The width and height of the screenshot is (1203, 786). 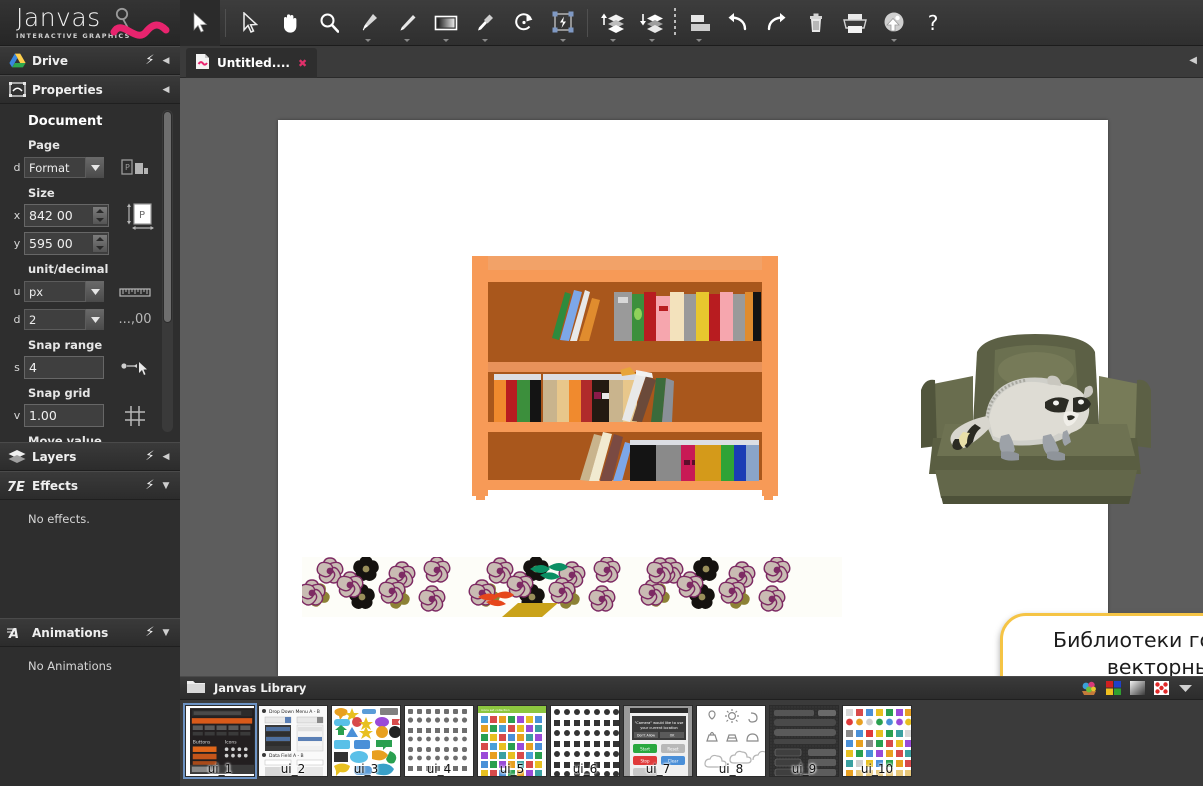 I want to click on grid-icon, so click(x=135, y=416).